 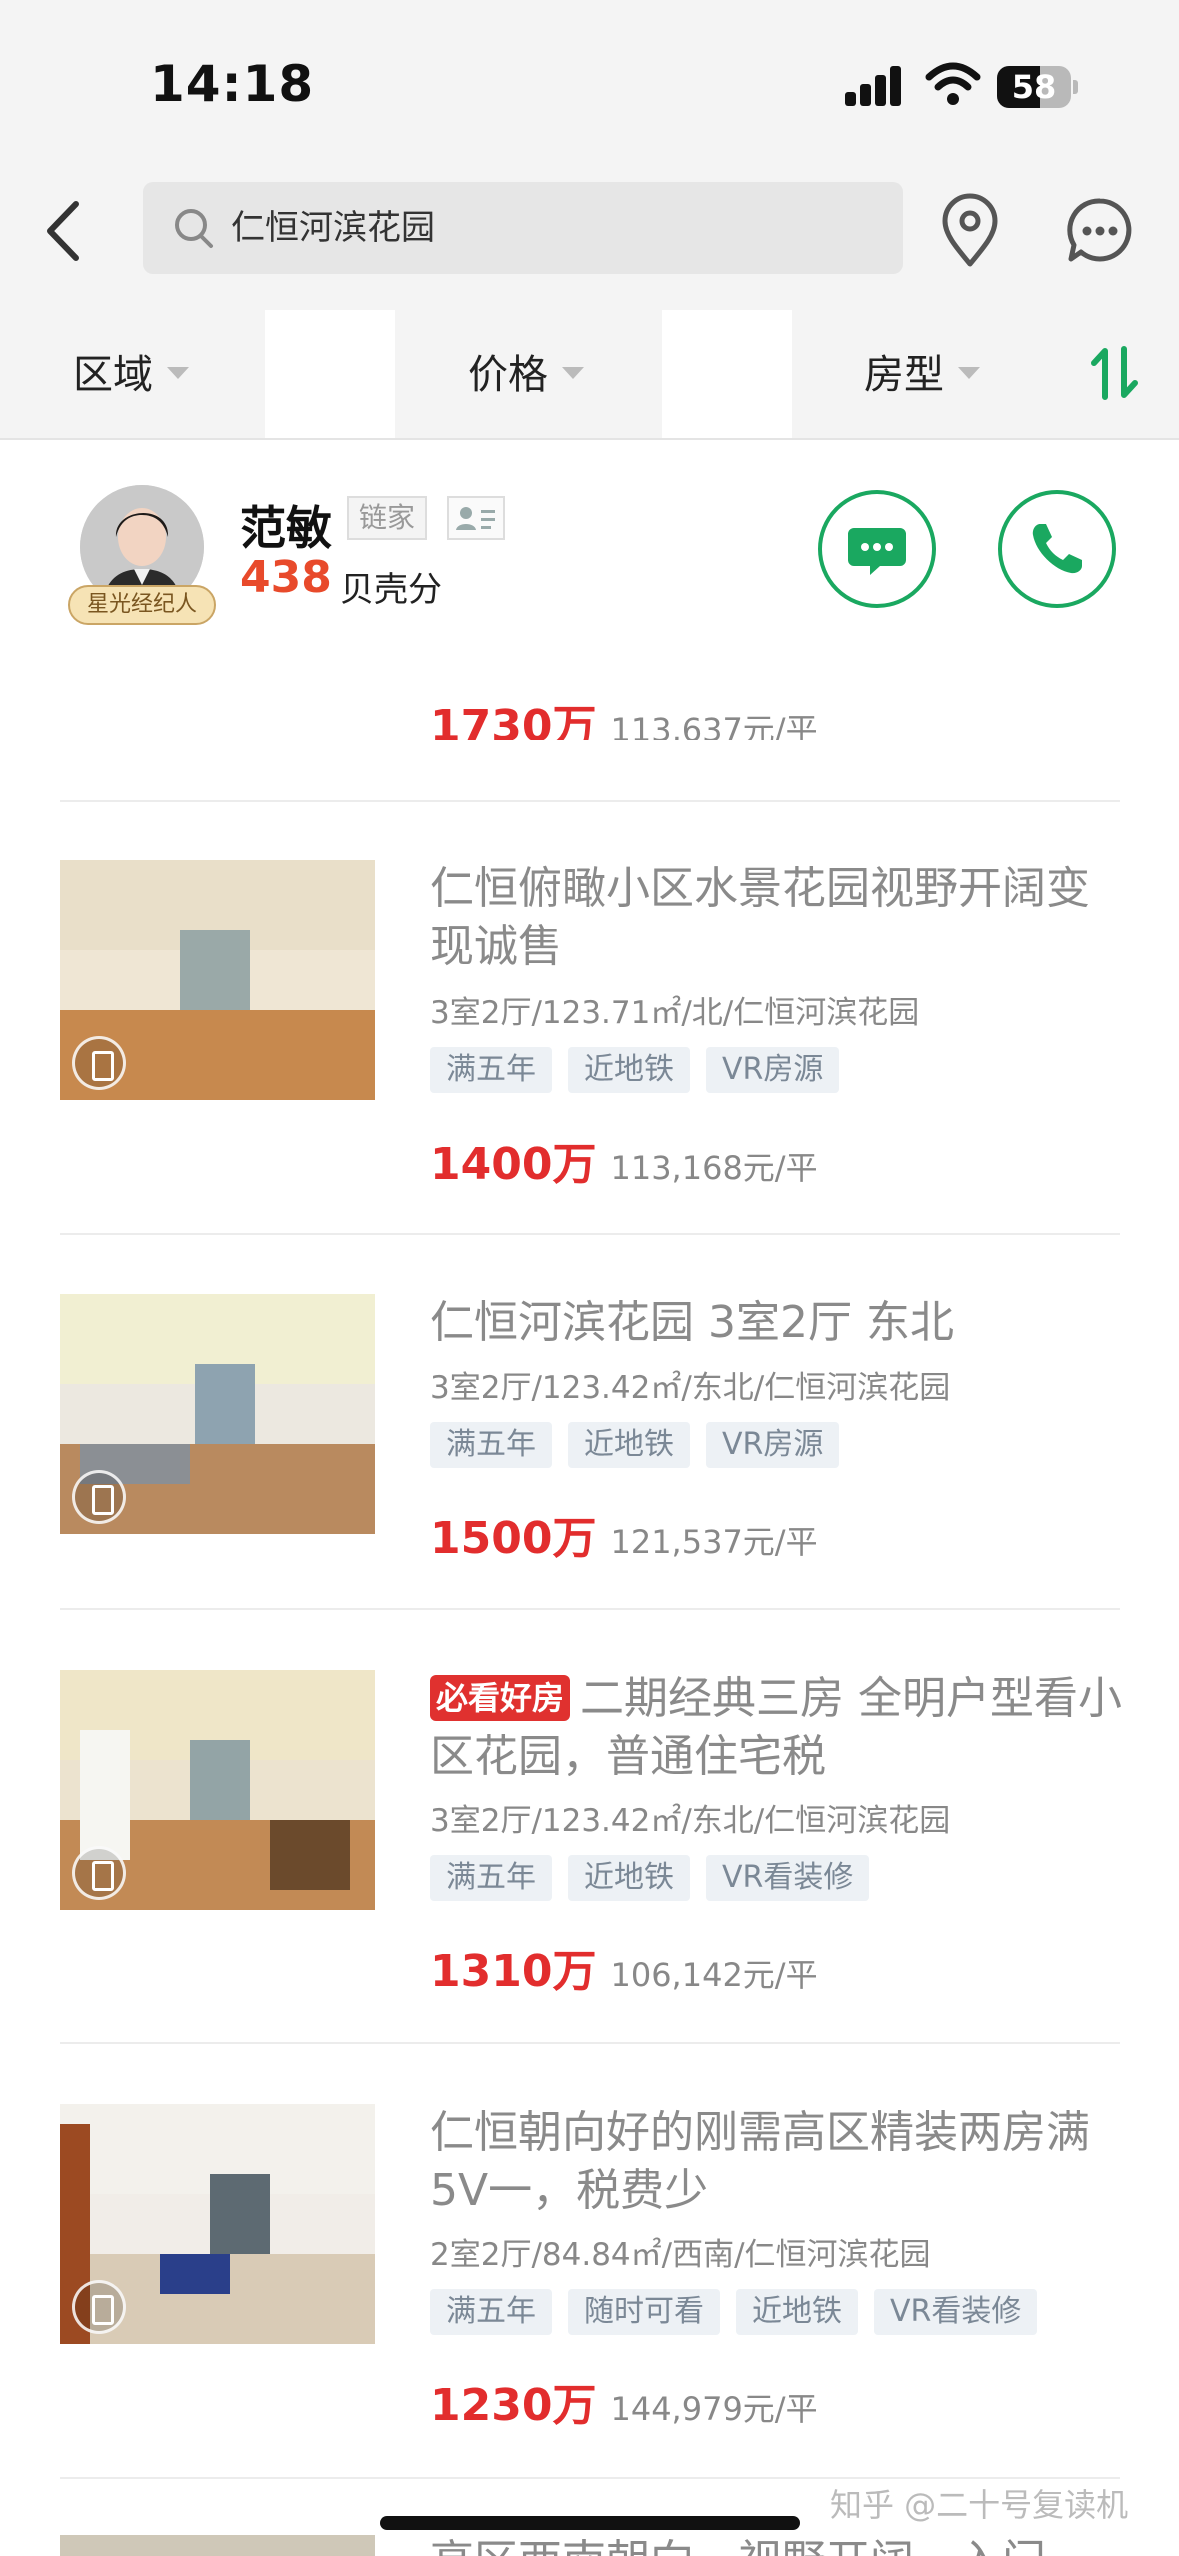 I want to click on agent-score-label: 贝壳分, so click(x=391, y=590).